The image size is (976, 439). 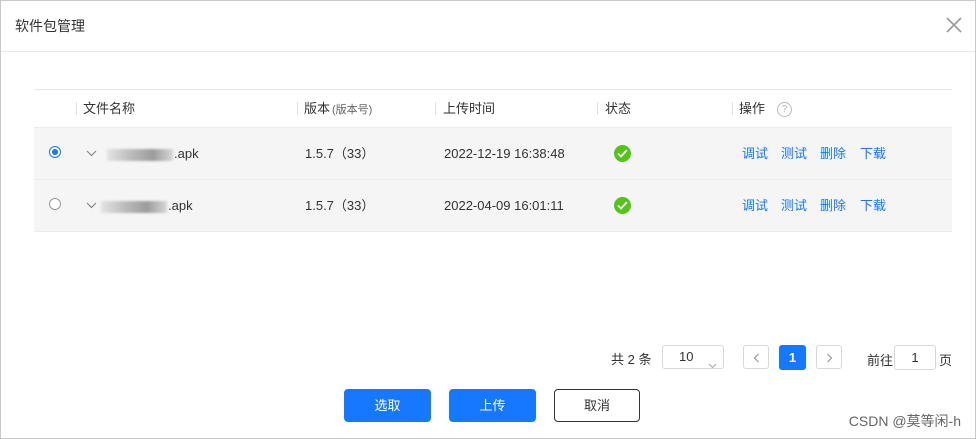 What do you see at coordinates (488, 26) in the screenshot?
I see `dialog-header: 软件包管理` at bounding box center [488, 26].